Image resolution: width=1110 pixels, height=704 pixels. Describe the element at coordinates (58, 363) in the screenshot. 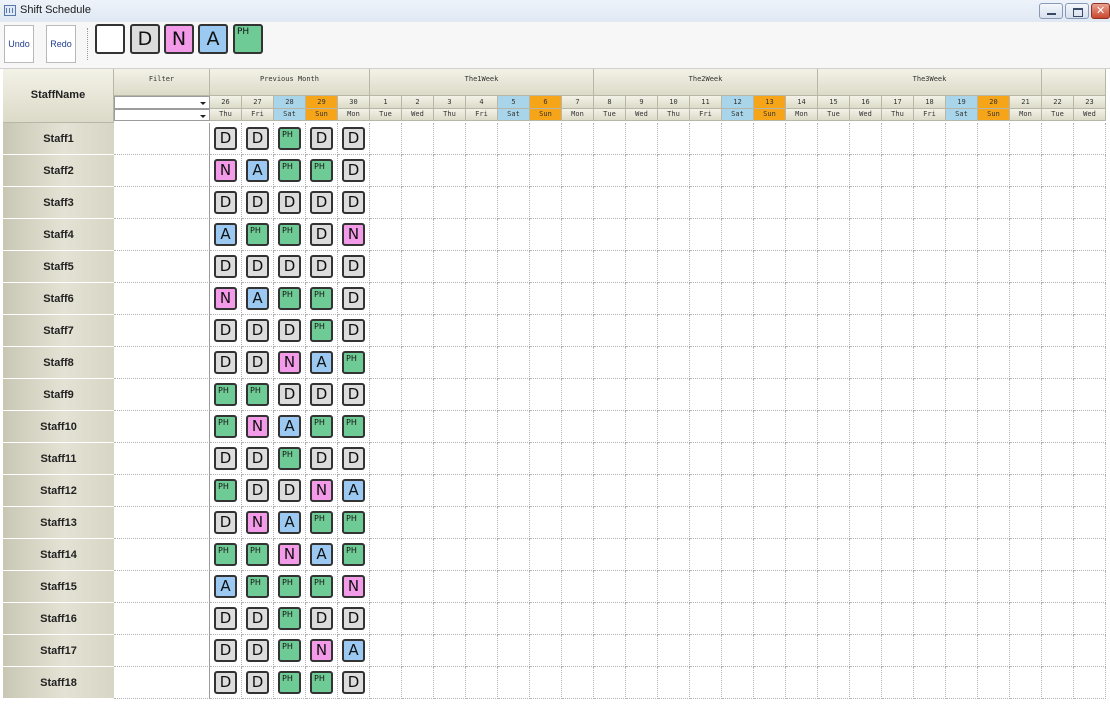

I see `staff-name-cell: Staff8` at that location.